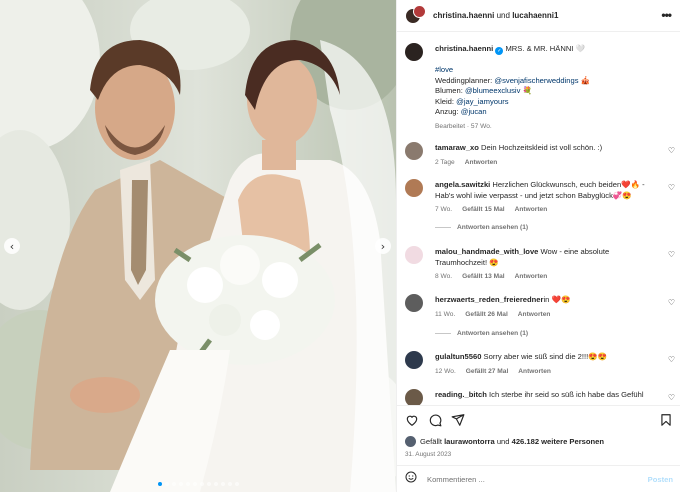 This screenshot has width=680, height=492. What do you see at coordinates (545, 91) in the screenshot?
I see `caption-credit-line: Blumen: @blumeexclusiv 💐` at bounding box center [545, 91].